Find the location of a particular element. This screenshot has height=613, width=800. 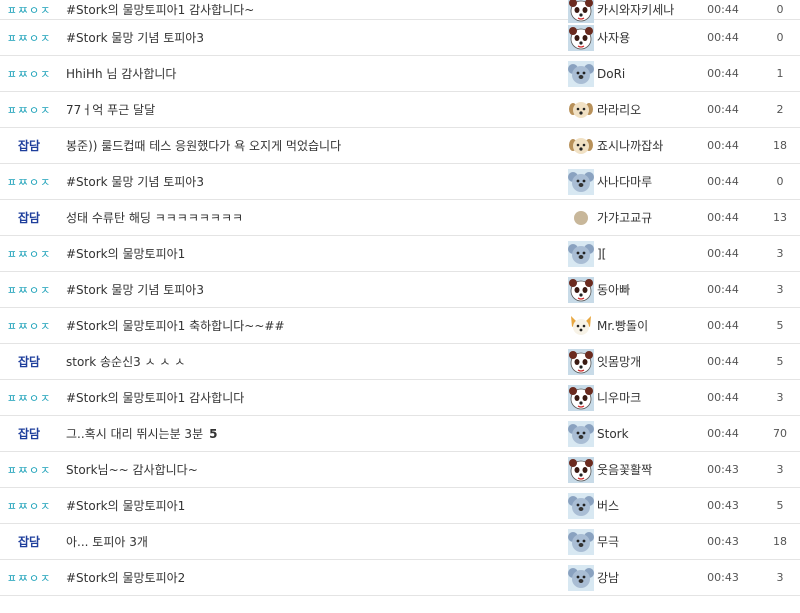

post-title: Stork님~~ 감사합니다~ is located at coordinates (132, 469).